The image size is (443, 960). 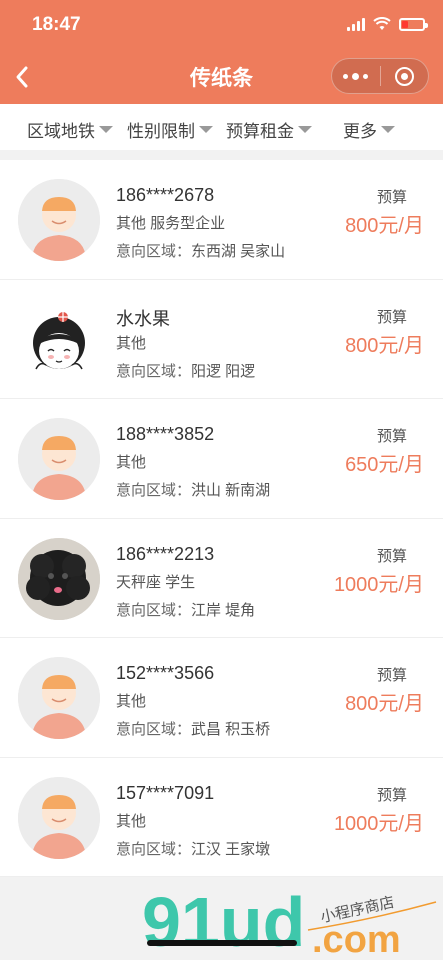 What do you see at coordinates (221, 127) in the screenshot?
I see `filter-bar: 区域地铁 性别限制 预算租金 更多` at bounding box center [221, 127].